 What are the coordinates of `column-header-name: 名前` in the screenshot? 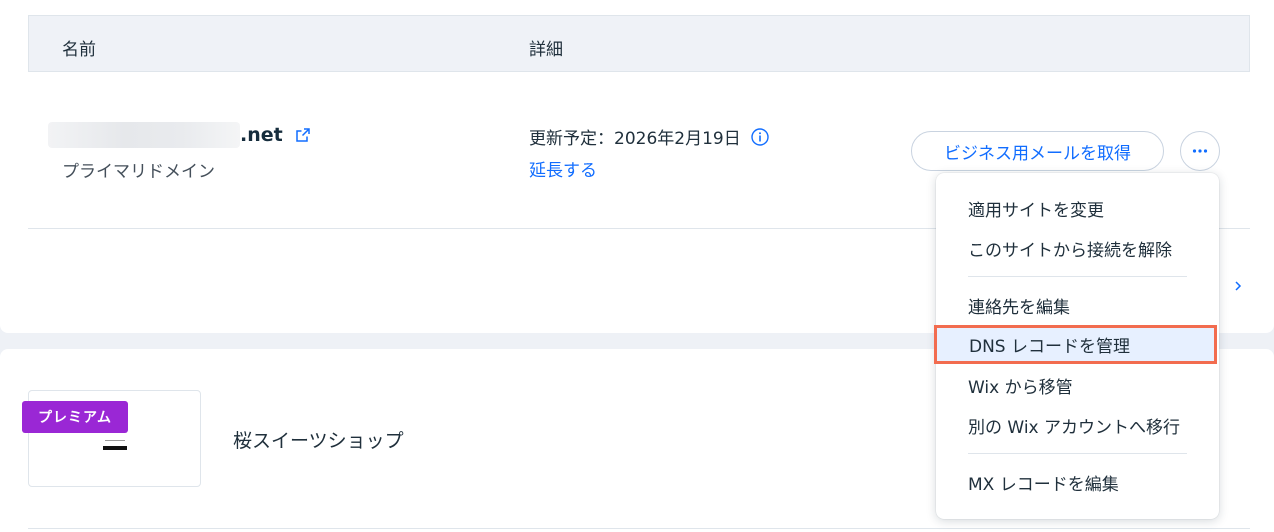 It's located at (79, 50).